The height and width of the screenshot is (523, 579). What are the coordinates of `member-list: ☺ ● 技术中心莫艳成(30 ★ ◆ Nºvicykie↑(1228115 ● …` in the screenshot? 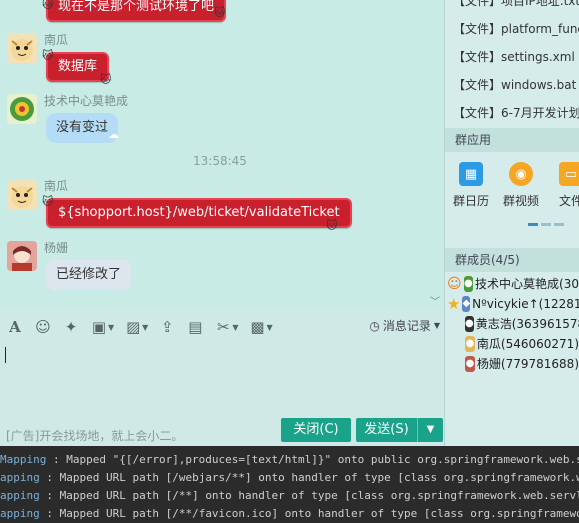 It's located at (512, 323).